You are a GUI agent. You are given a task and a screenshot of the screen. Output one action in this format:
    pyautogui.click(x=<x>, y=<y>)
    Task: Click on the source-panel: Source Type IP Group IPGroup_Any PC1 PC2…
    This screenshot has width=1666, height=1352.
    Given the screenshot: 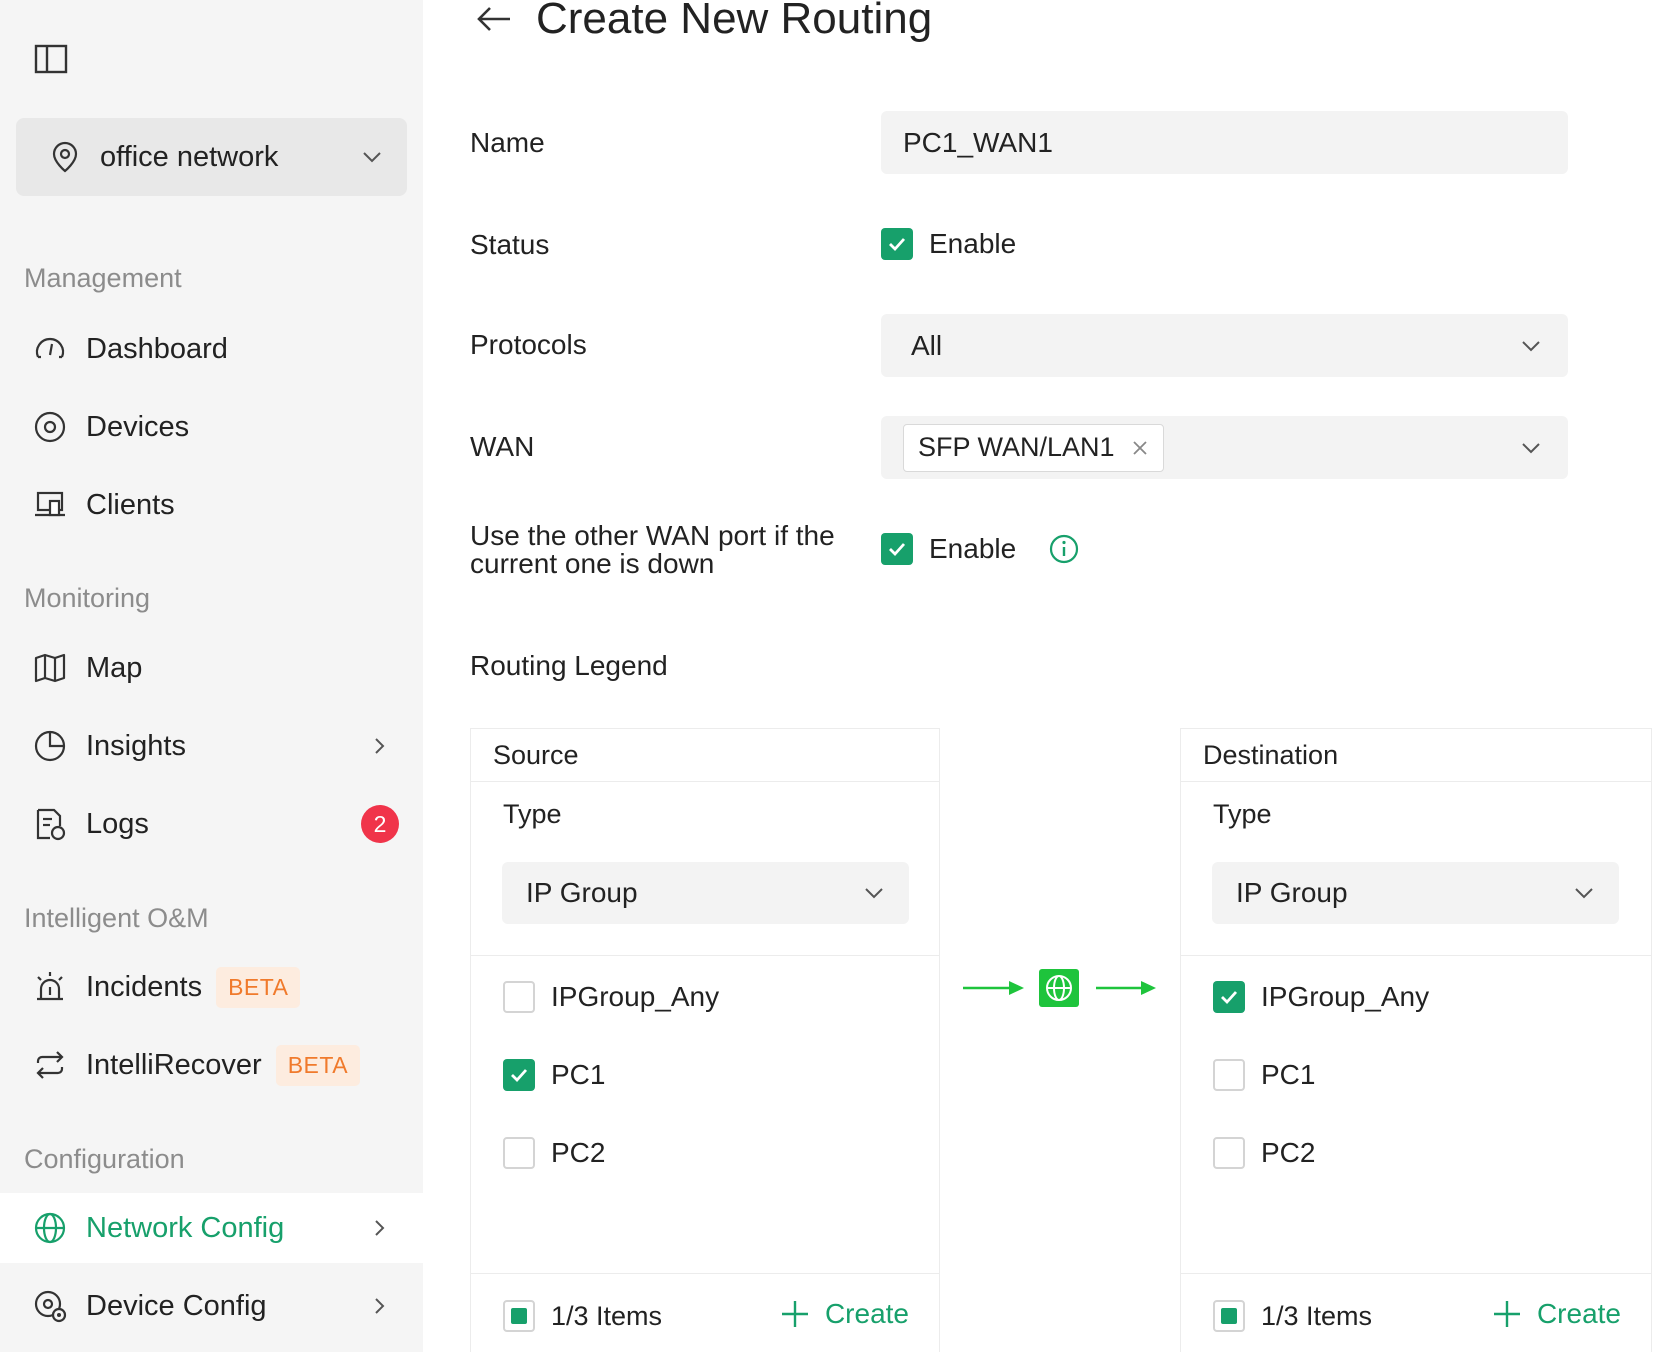 What is the action you would take?
    pyautogui.click(x=705, y=1040)
    